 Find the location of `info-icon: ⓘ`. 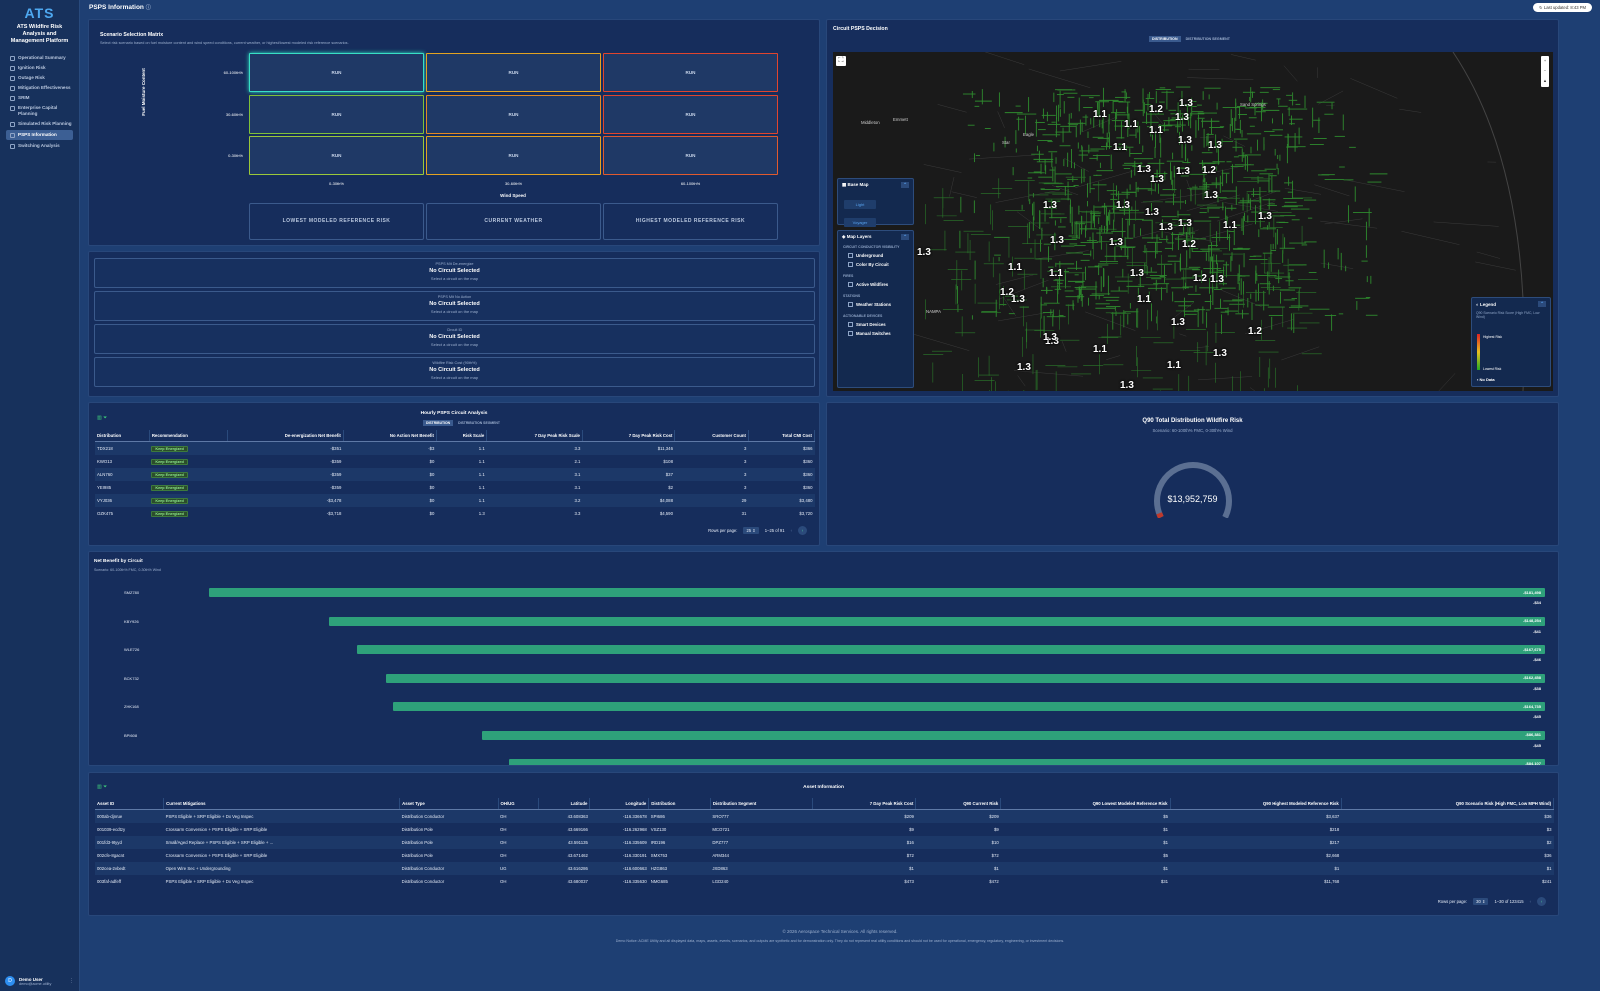

info-icon: ⓘ is located at coordinates (148, 8).